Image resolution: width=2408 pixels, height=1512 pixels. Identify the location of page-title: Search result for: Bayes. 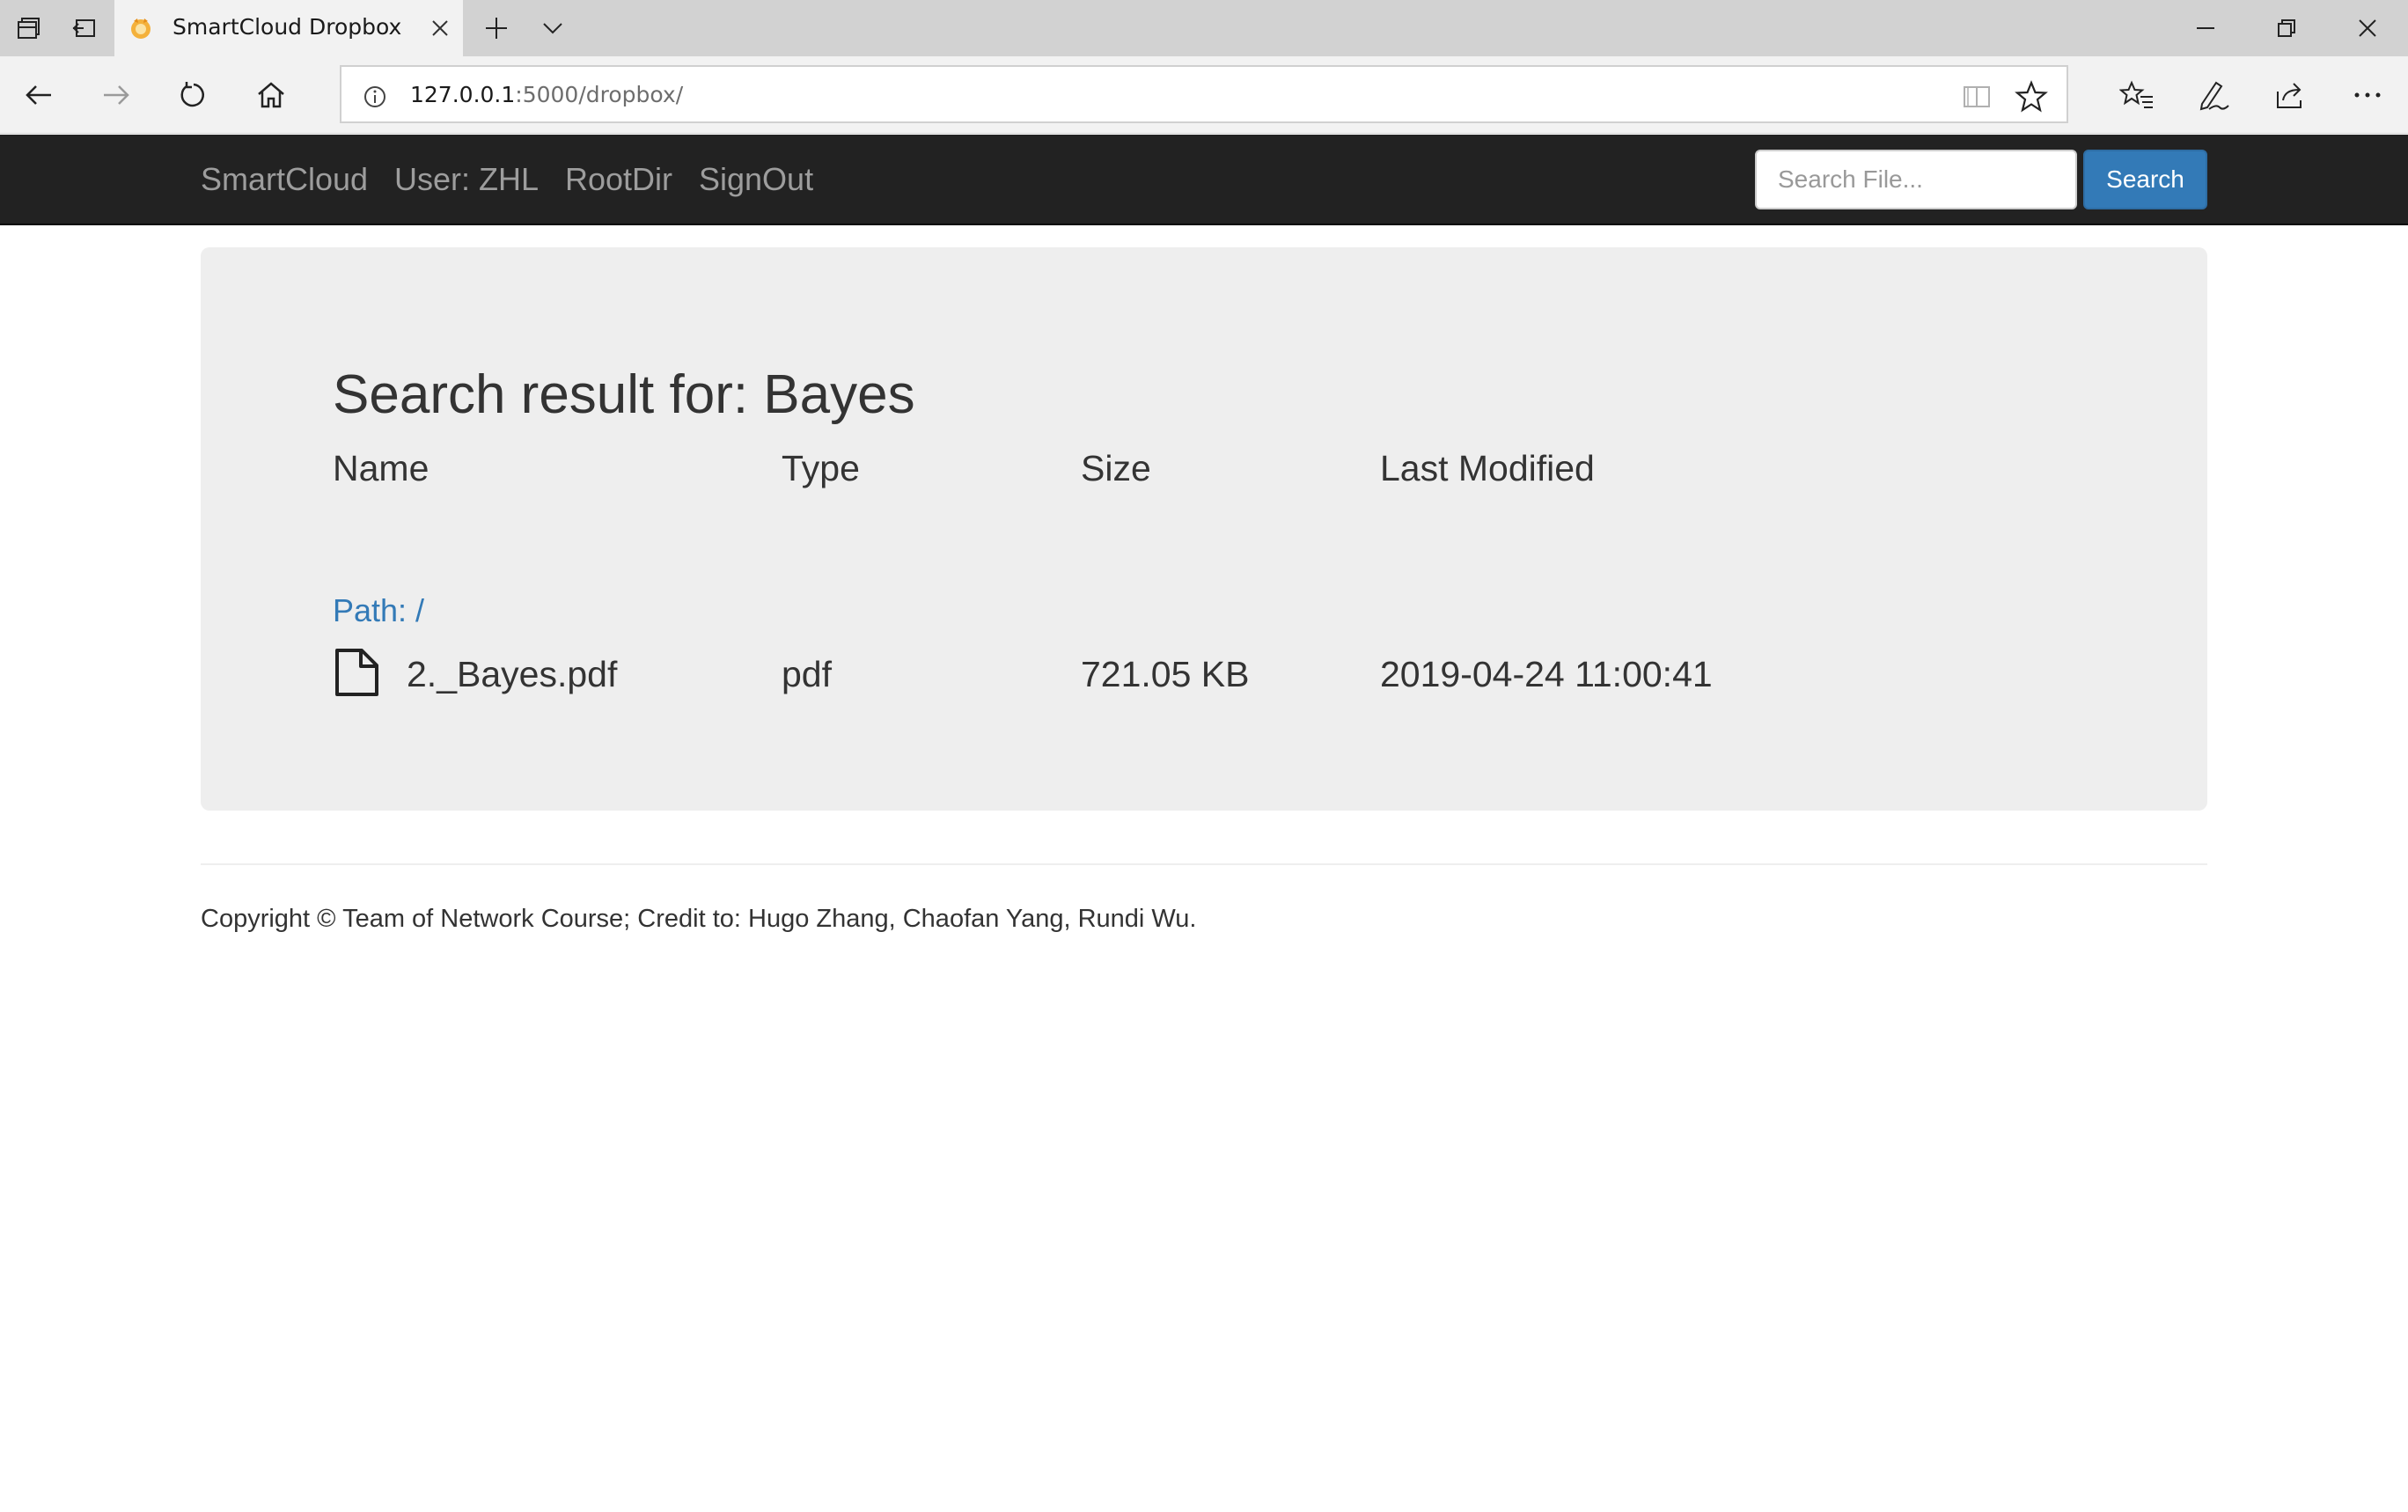
(624, 395).